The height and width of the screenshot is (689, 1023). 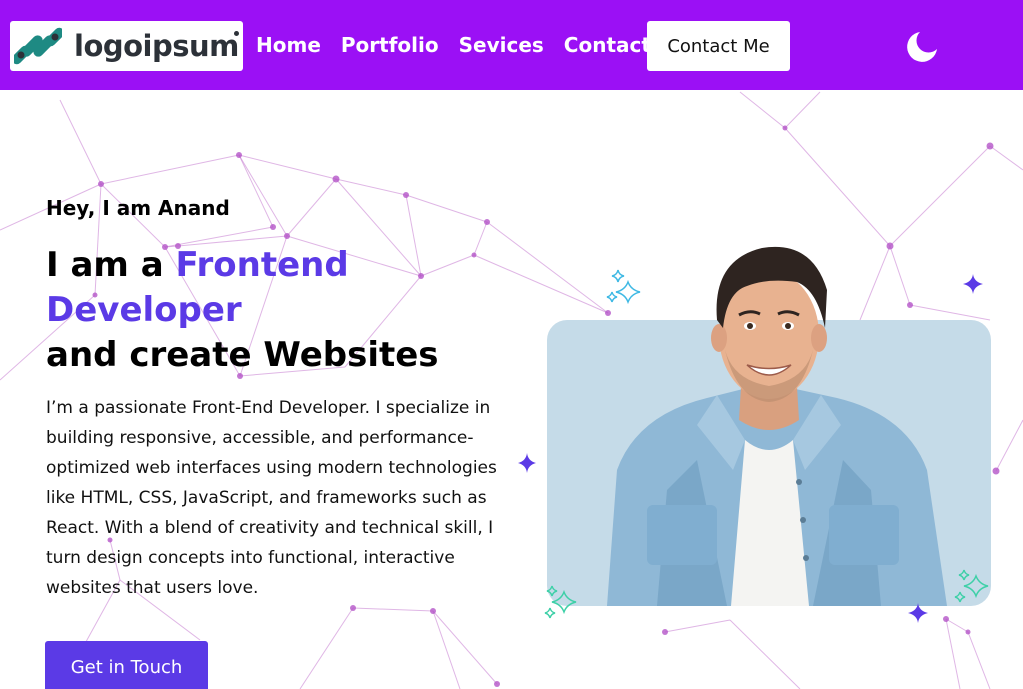 I want to click on greeting: Hey, I am Anand, so click(x=138, y=208).